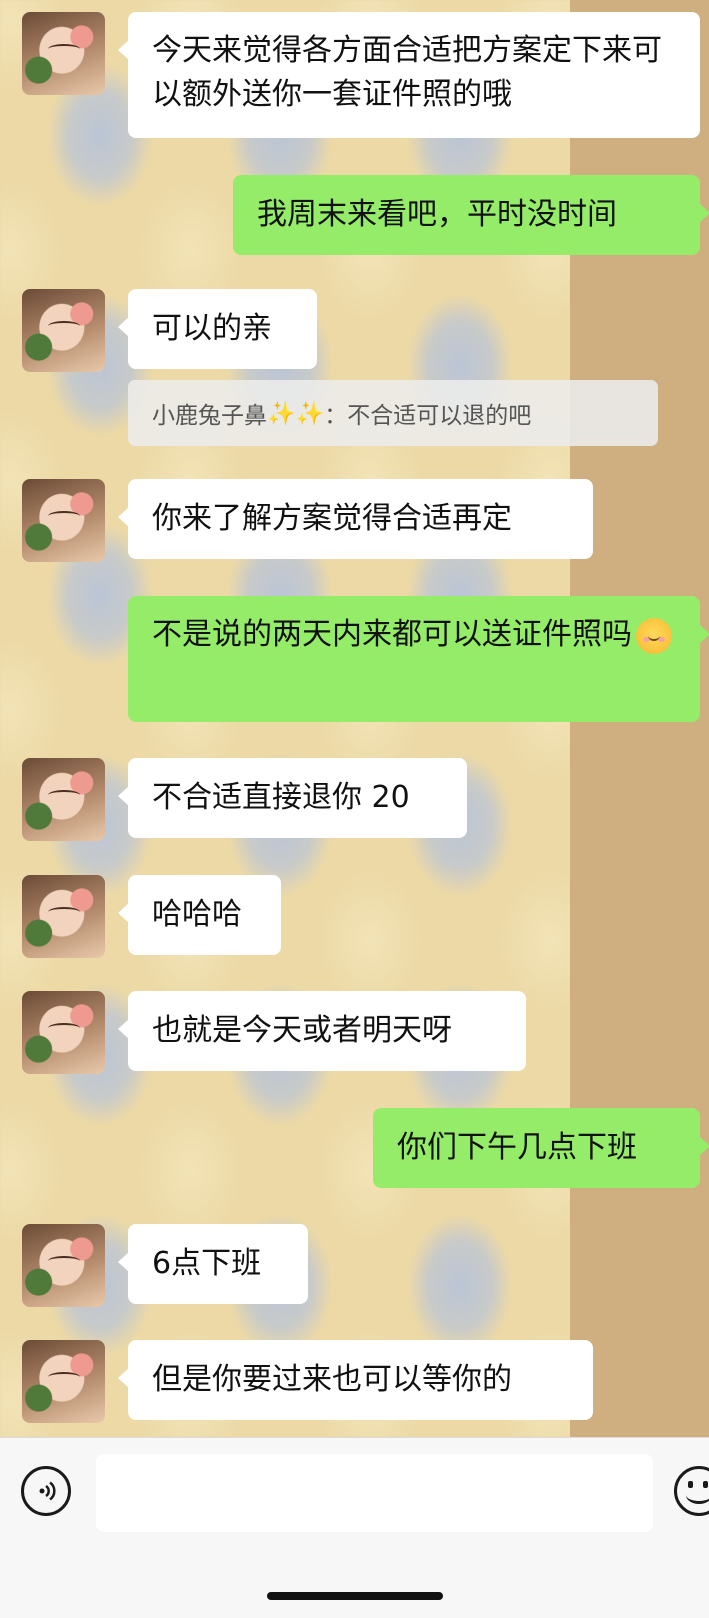 Image resolution: width=709 pixels, height=1618 pixels. Describe the element at coordinates (374, 1493) in the screenshot. I see `message-input` at that location.